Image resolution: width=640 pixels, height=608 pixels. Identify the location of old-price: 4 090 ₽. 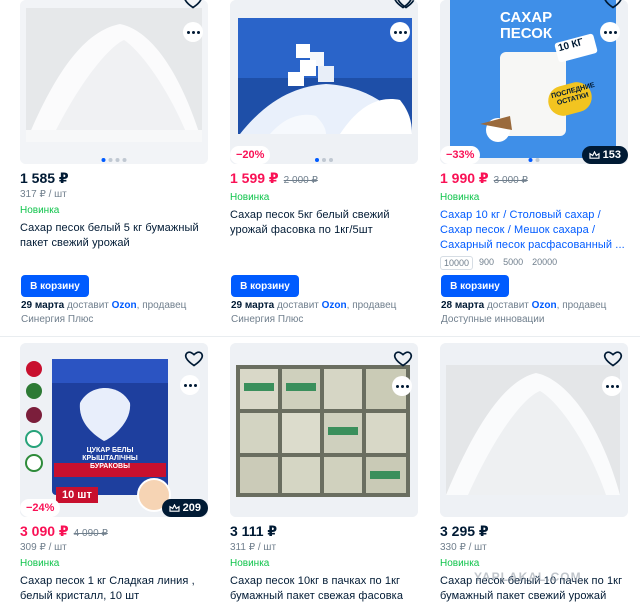
(90, 533).